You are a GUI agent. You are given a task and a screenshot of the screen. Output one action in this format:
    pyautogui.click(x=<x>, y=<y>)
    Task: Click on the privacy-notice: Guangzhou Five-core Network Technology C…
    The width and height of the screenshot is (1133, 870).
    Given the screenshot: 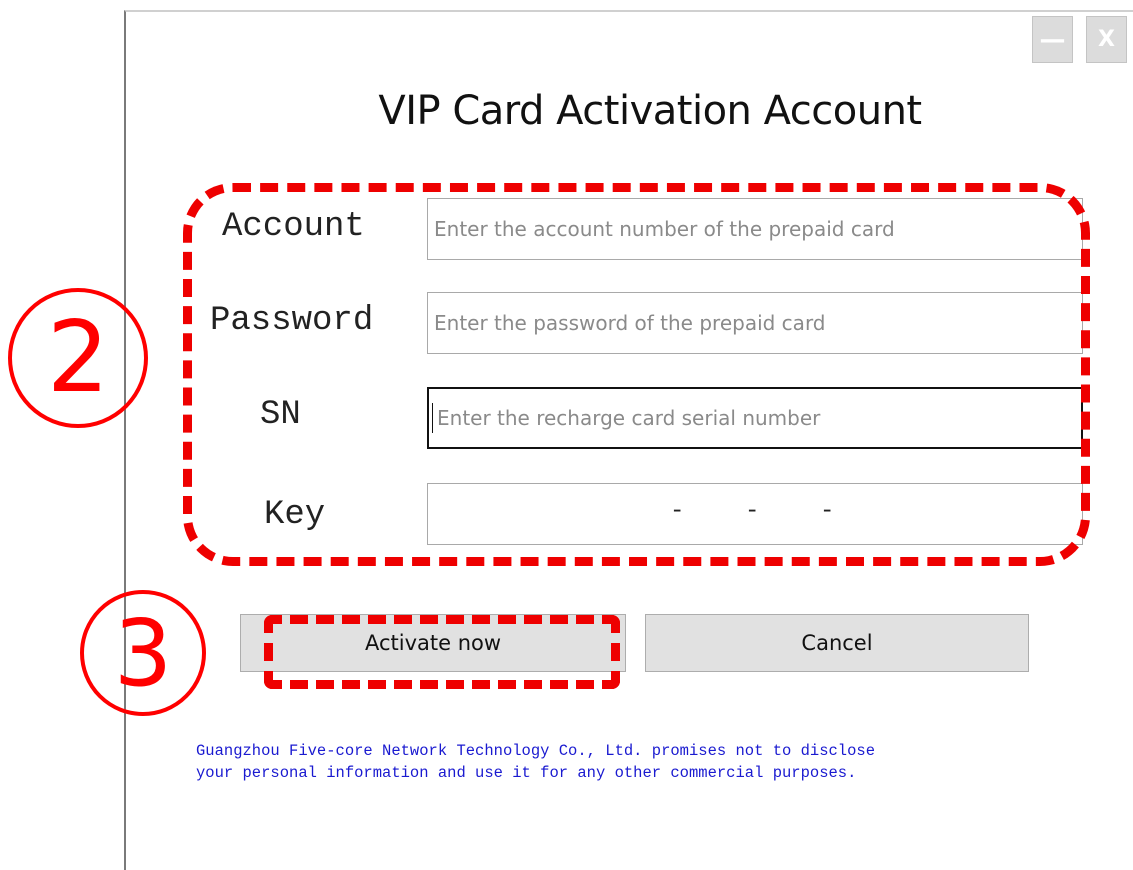 What is the action you would take?
    pyautogui.click(x=535, y=762)
    